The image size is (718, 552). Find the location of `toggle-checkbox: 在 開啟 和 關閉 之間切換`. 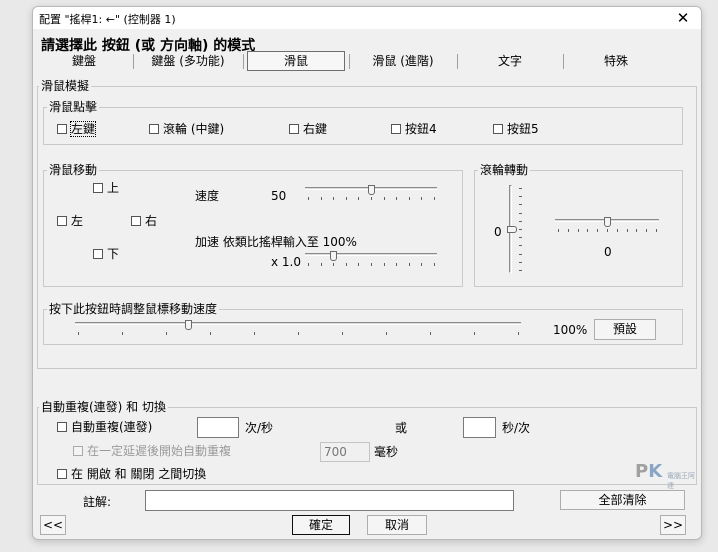

toggle-checkbox: 在 開啟 和 關閉 之間切換 is located at coordinates (131, 474).